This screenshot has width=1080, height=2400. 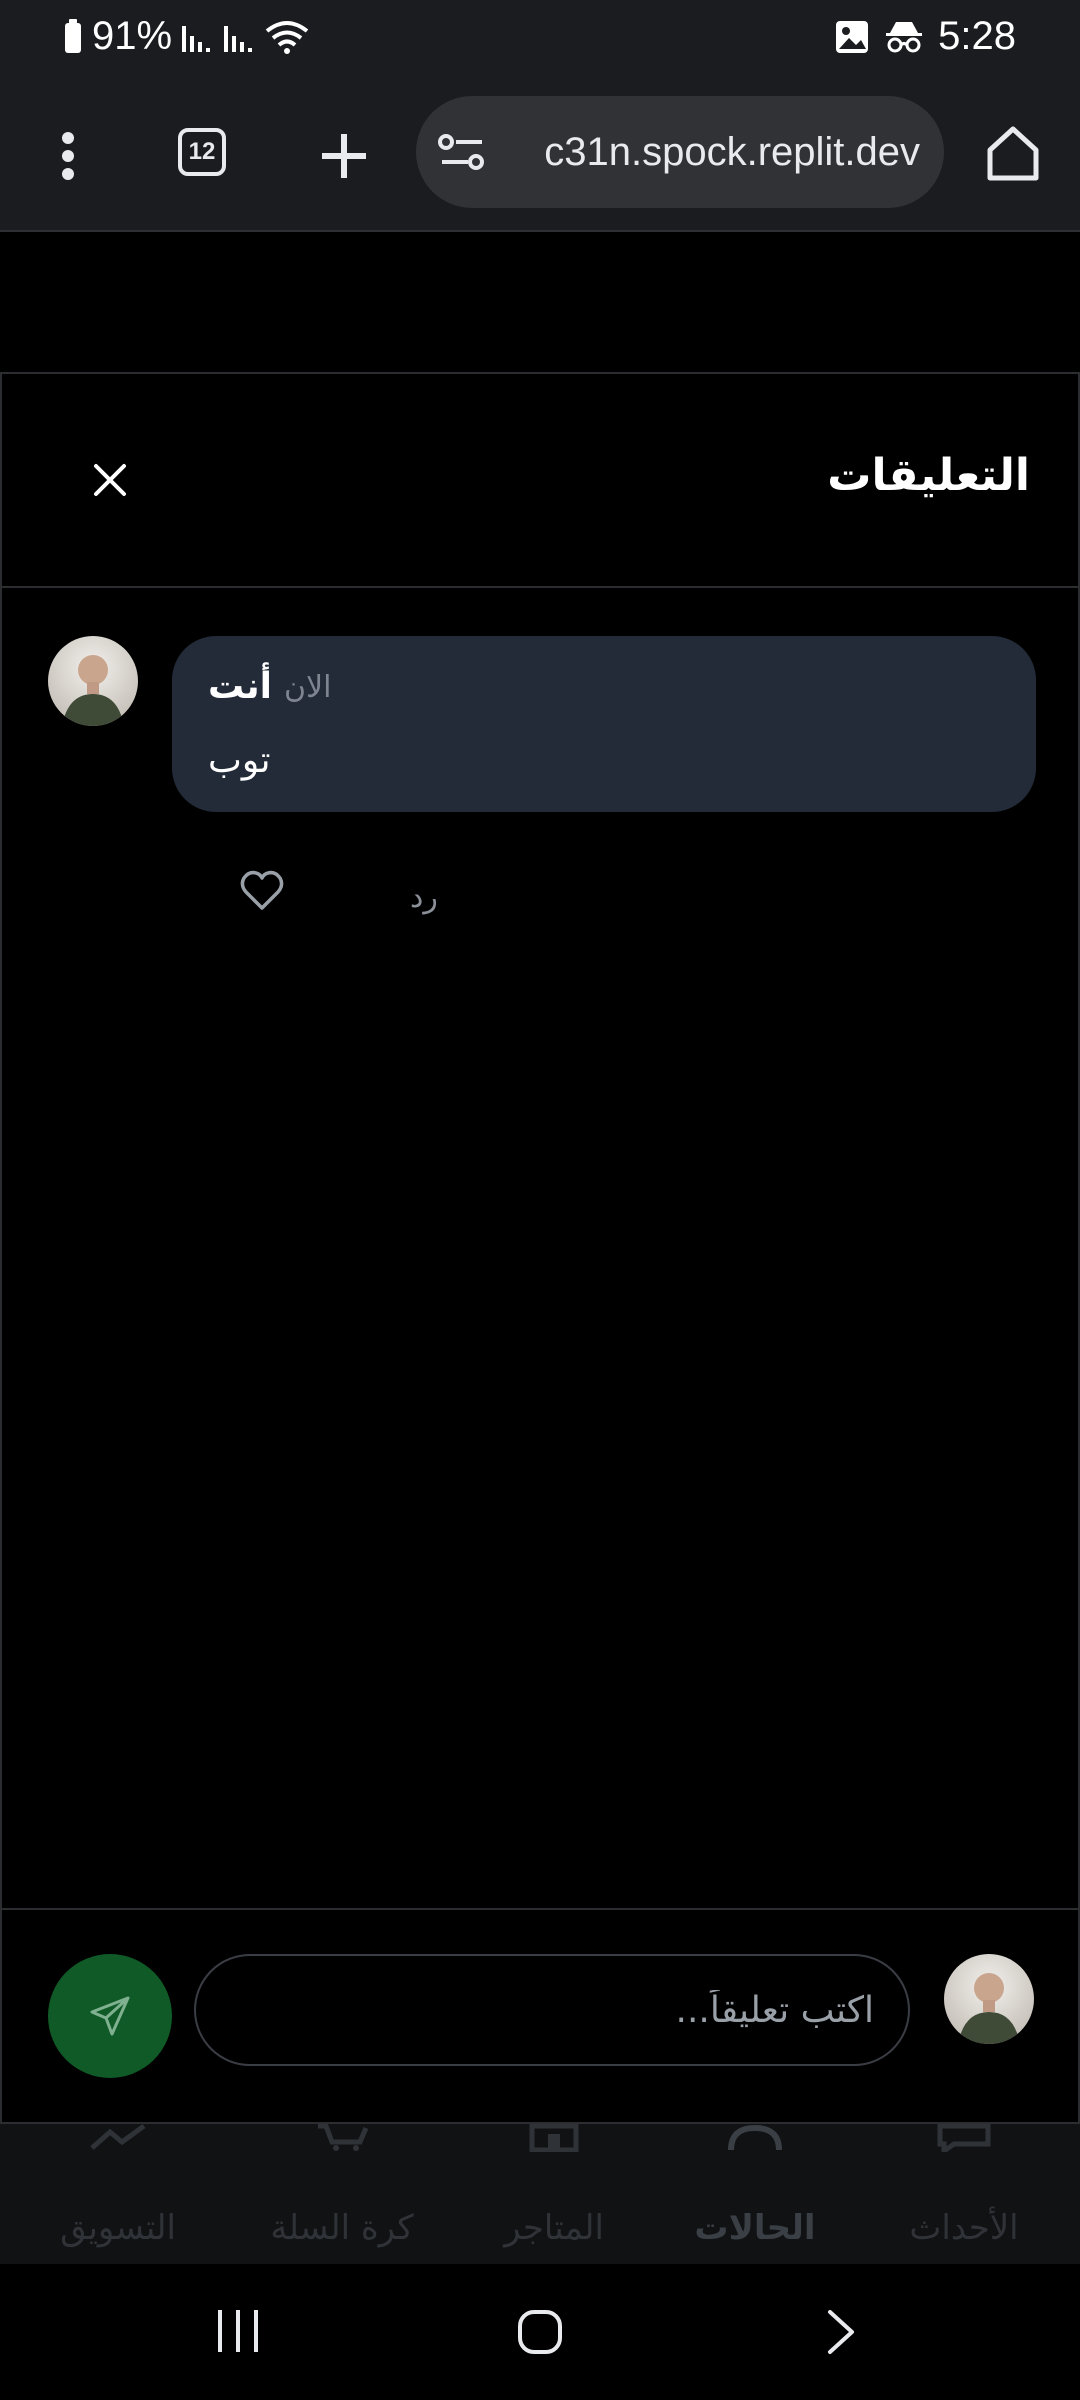 What do you see at coordinates (604, 724) in the screenshot?
I see `comment-bubble: أنت الان توب` at bounding box center [604, 724].